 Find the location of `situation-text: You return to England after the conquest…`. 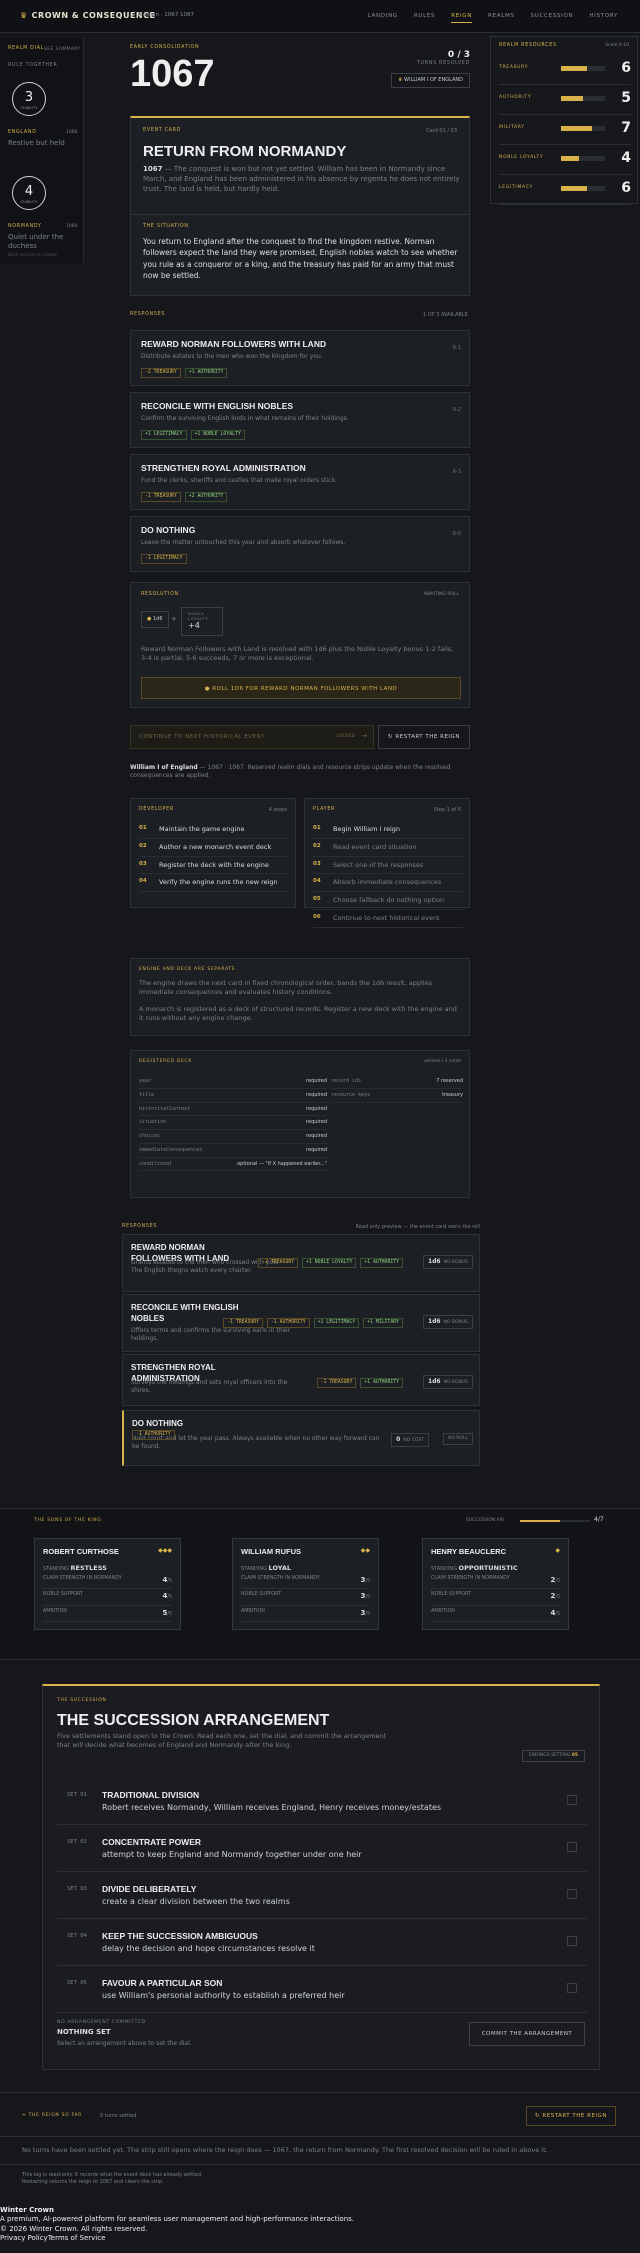

situation-text: You return to England after the conquest… is located at coordinates (300, 258).